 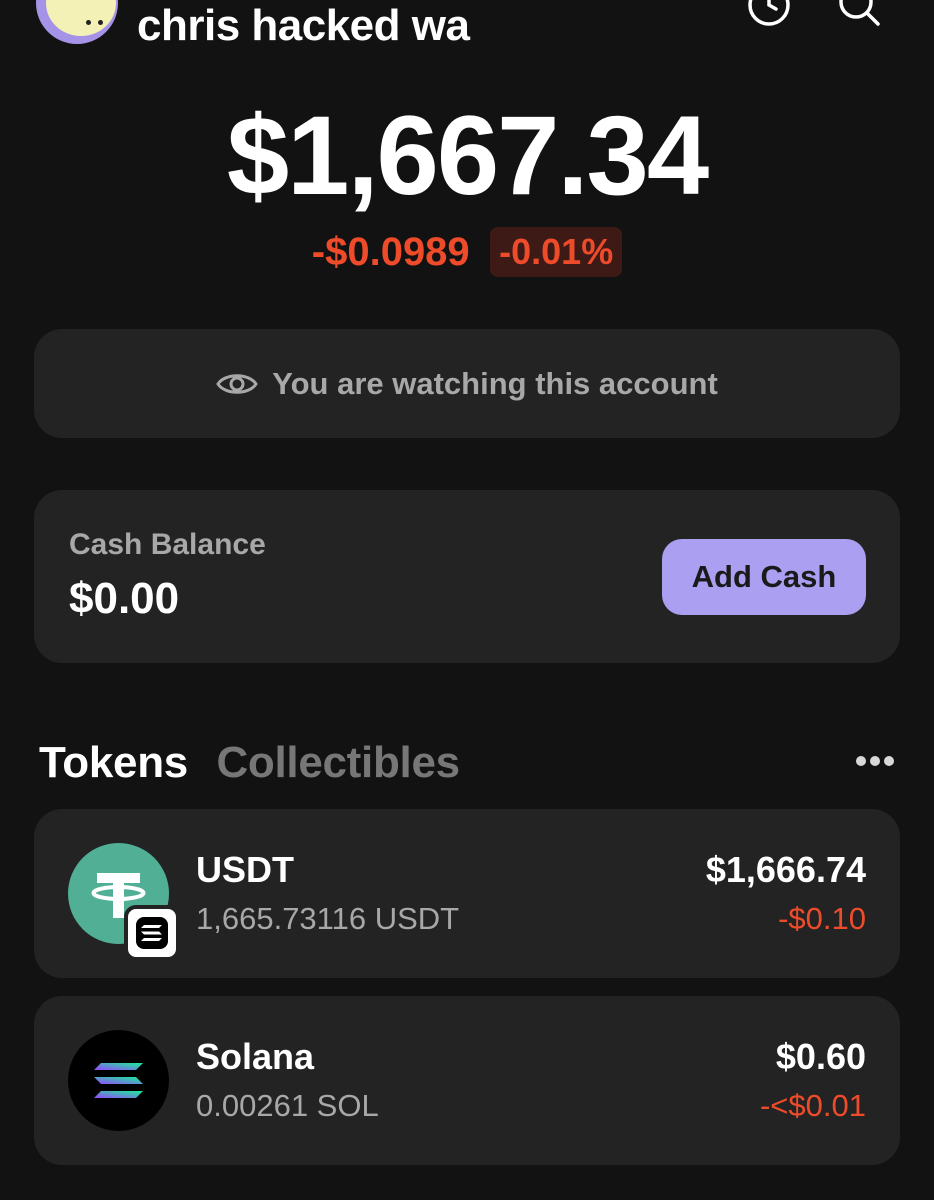 What do you see at coordinates (237, 383) in the screenshot?
I see `eye-icon` at bounding box center [237, 383].